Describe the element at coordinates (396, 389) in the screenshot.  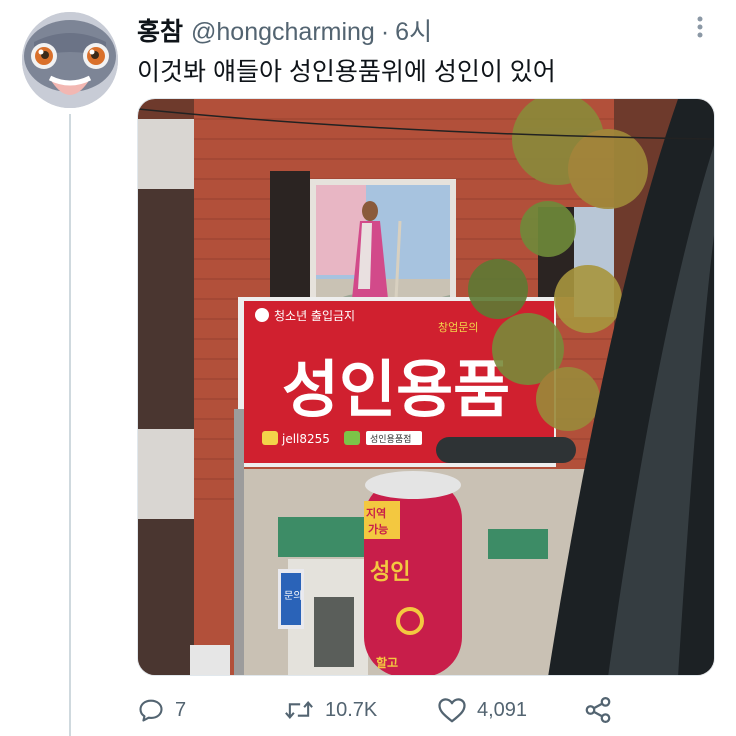
I see `sign-main-text: 성인용품` at that location.